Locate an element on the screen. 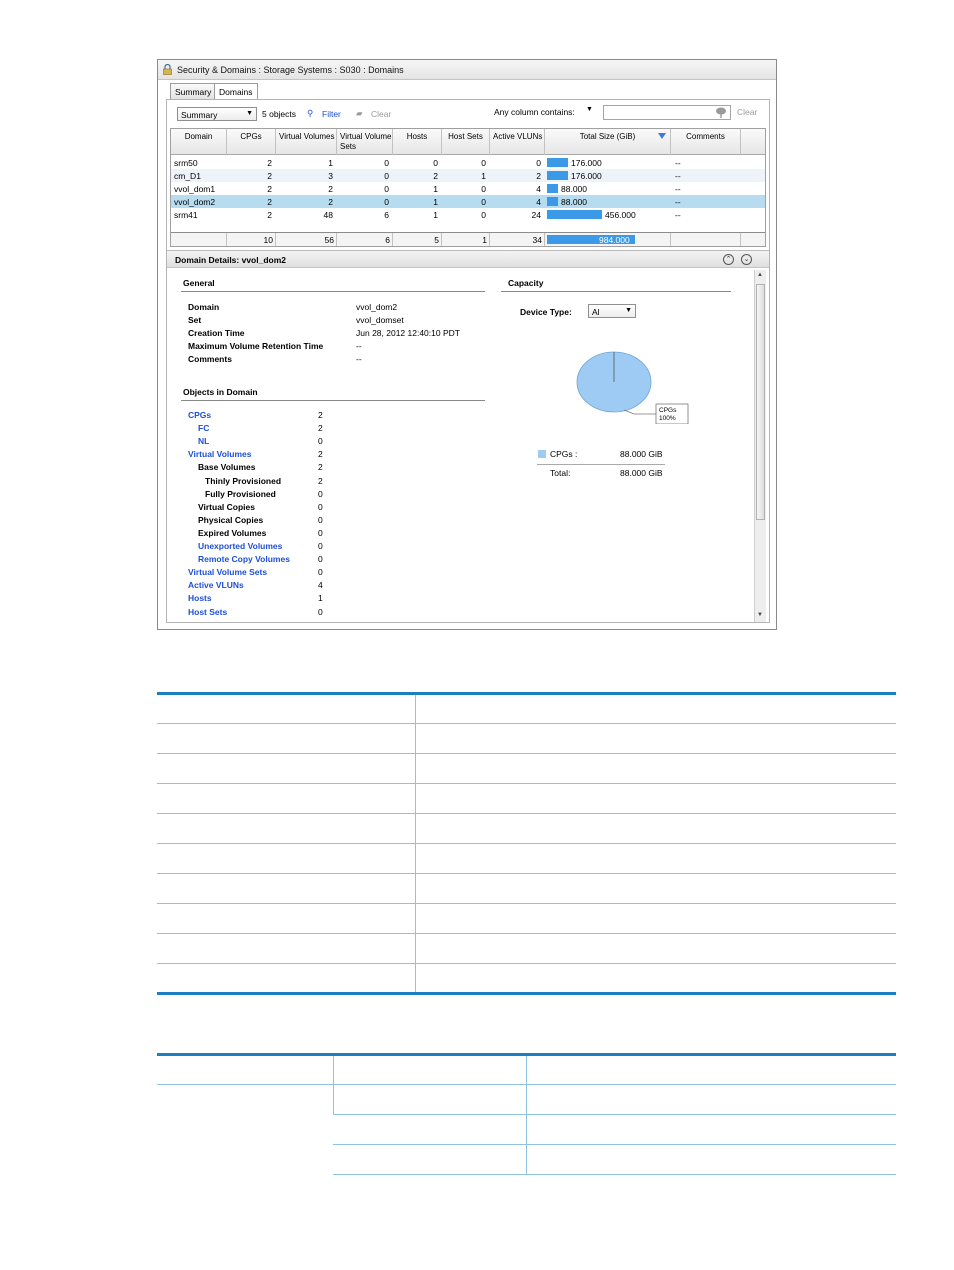 The height and width of the screenshot is (1270, 954). tab-summary-label: Summary is located at coordinates (193, 92).